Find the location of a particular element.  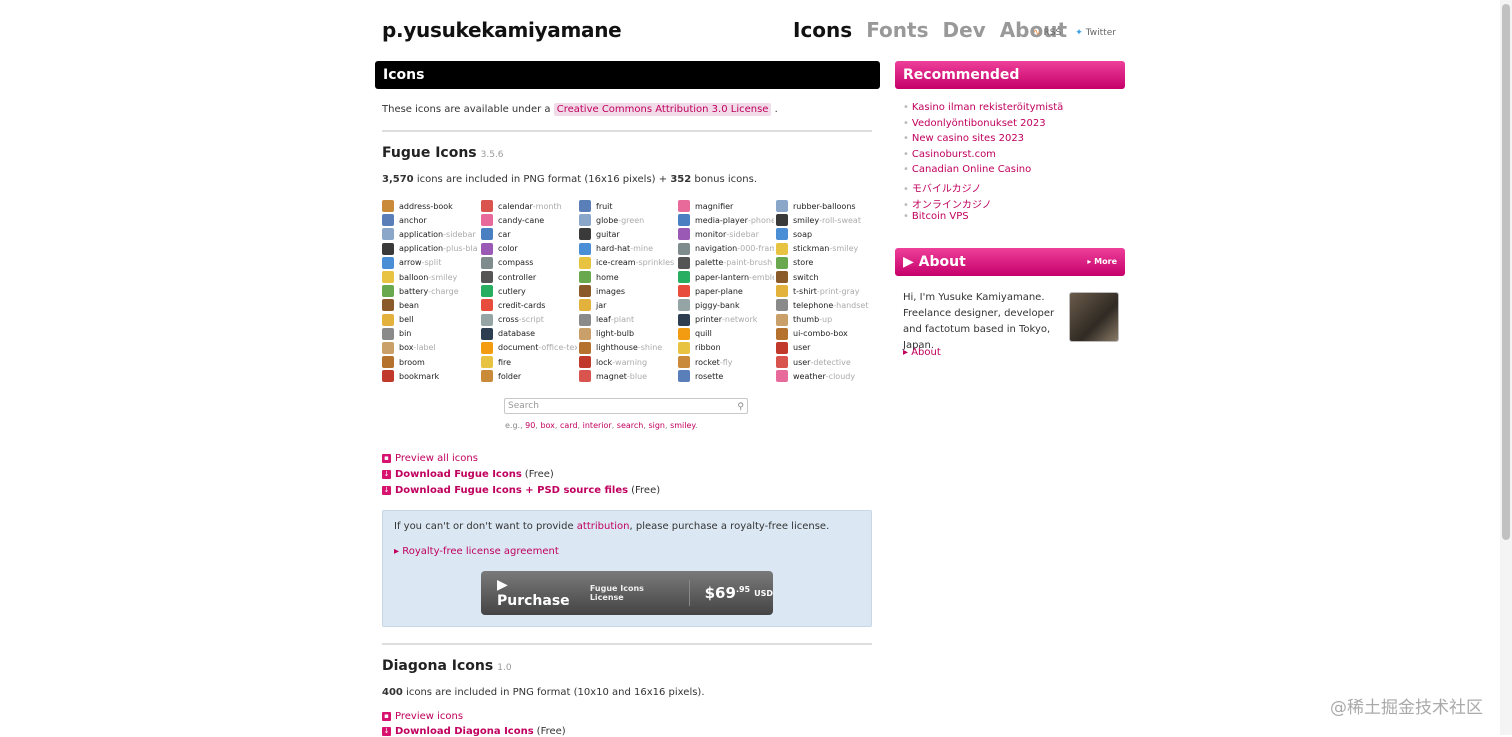

recommended-link: • Kasino ilman rekisteröitymistä is located at coordinates (983, 110).